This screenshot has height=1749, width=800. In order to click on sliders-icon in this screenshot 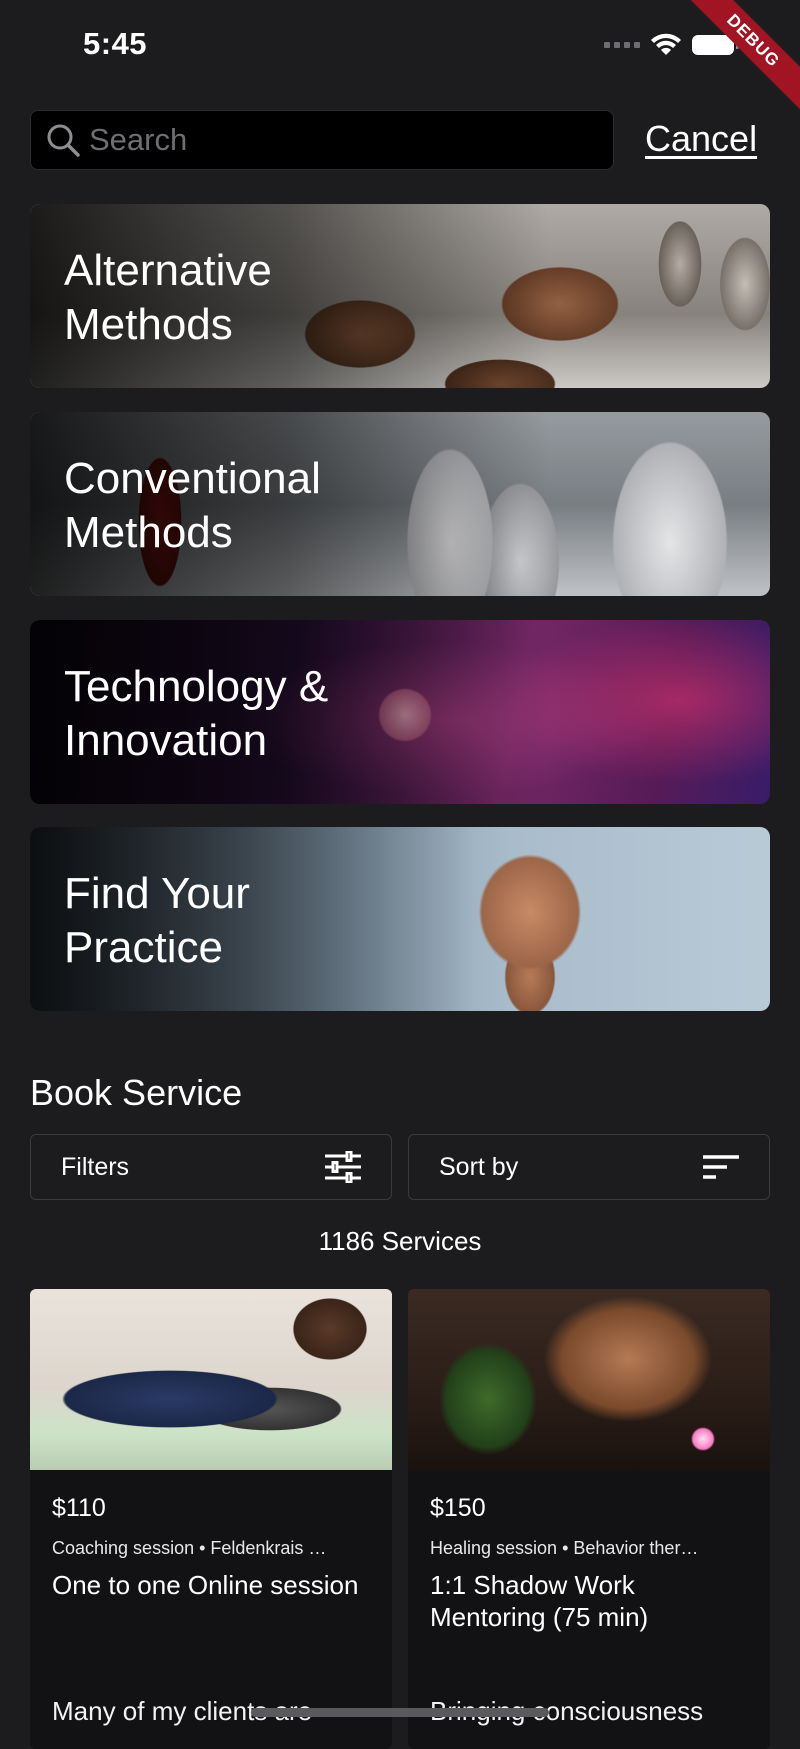, I will do `click(343, 1167)`.